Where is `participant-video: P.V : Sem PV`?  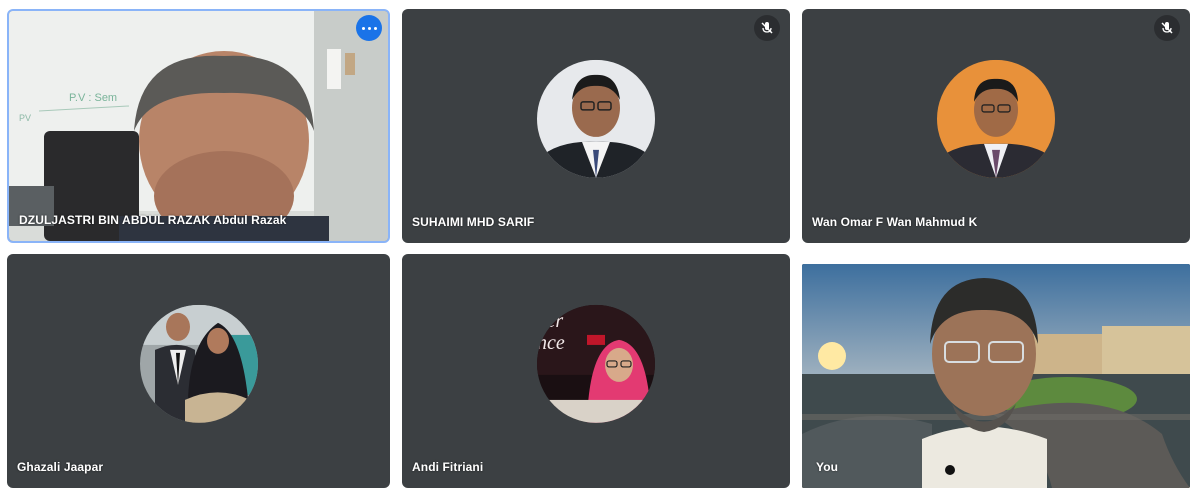 participant-video: P.V : Sem PV is located at coordinates (198, 126).